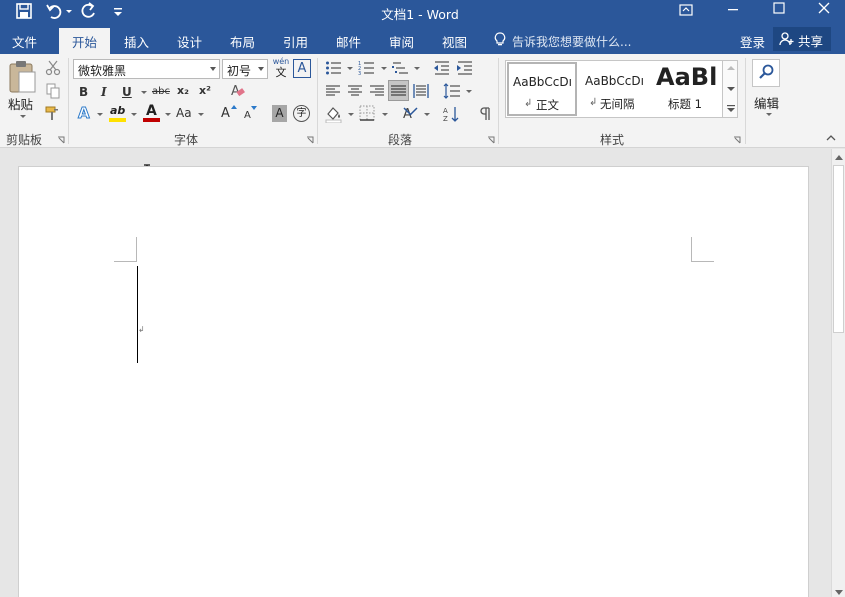  I want to click on vertical-scrollbar, so click(838, 373).